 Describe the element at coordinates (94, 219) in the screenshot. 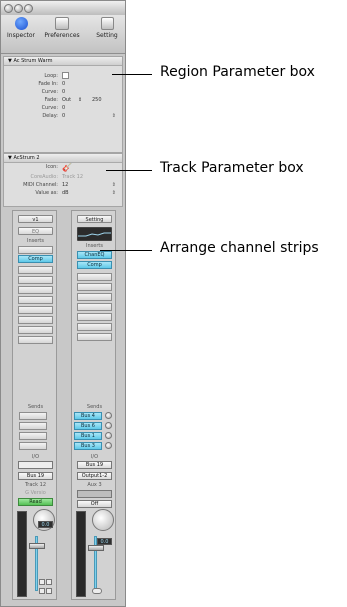

I see `strip2-setting-button: Setting` at that location.